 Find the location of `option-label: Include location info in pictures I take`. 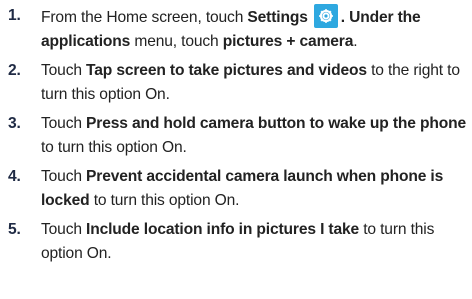

option-label: Include location info in pictures I take is located at coordinates (223, 229).